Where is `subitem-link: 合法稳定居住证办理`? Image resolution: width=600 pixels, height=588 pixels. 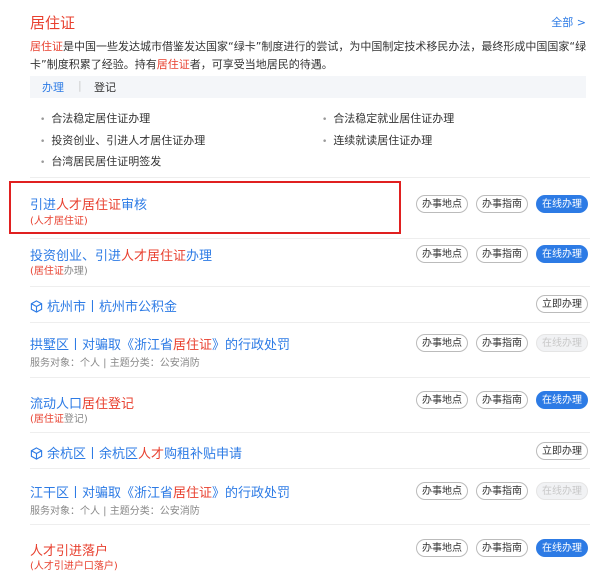
subitem-link: 合法稳定居住证办理 is located at coordinates (95, 118).